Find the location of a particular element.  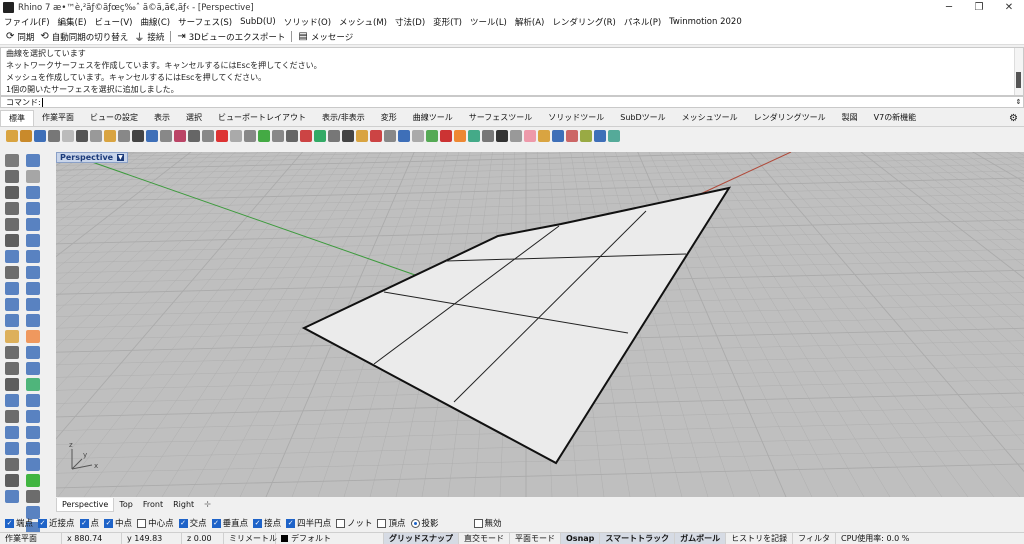

menu-edit: 編集(E) is located at coordinates (72, 22).